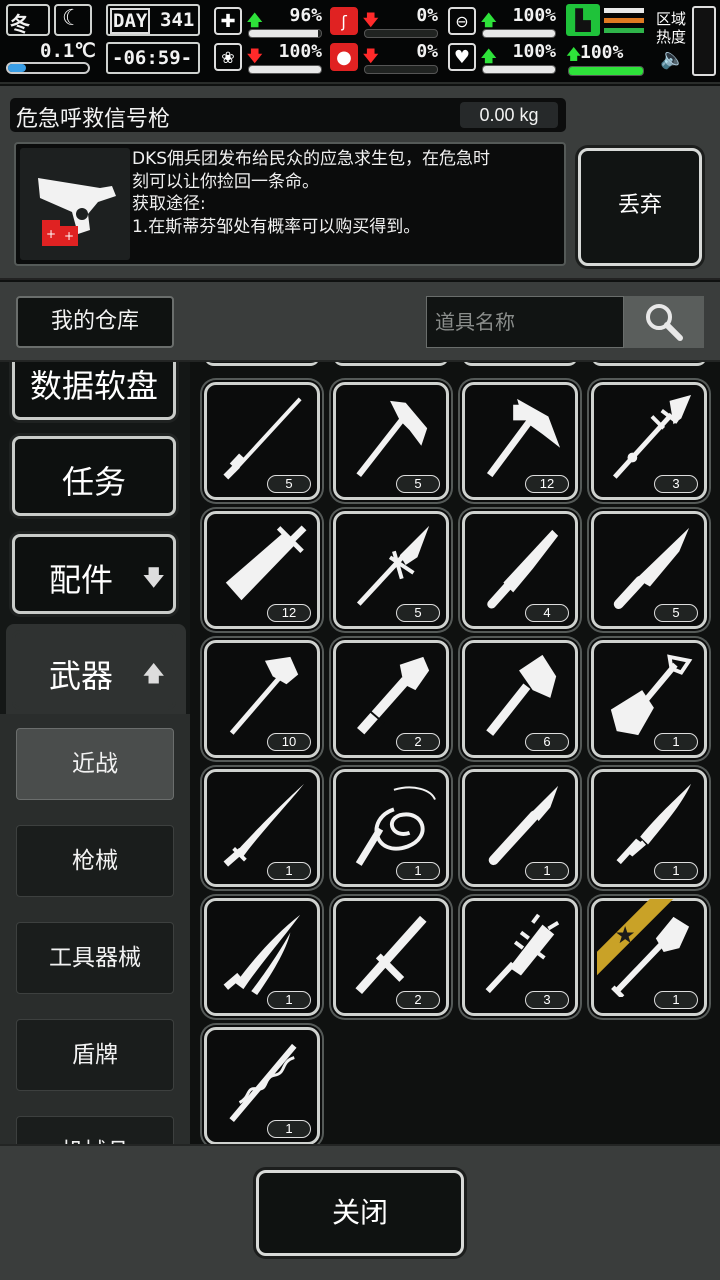  Describe the element at coordinates (651, 568) in the screenshot. I see `combat-knife-icon` at that location.